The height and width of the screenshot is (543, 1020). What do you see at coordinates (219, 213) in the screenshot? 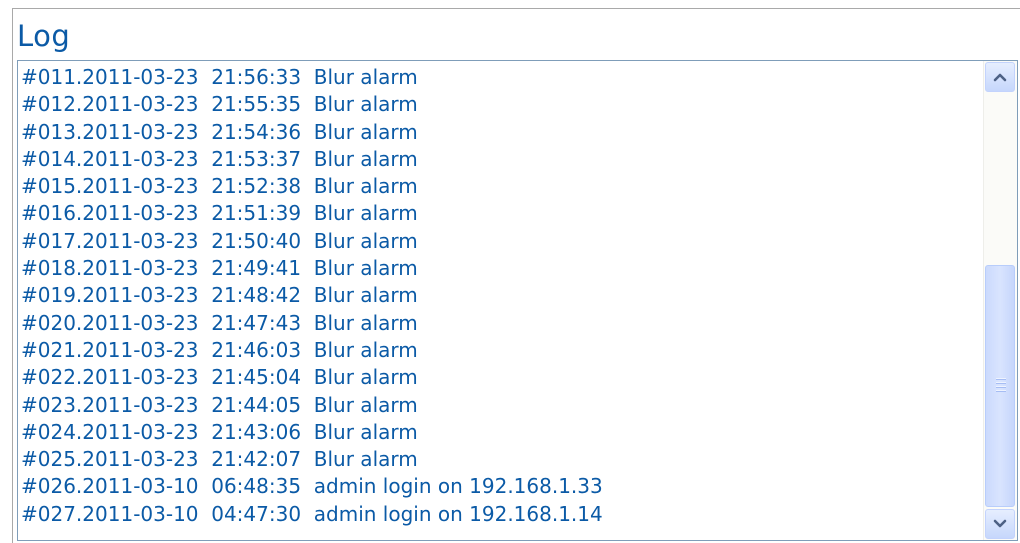
I see `log-entry: #016.2011-03-23 21:51:39 Blur alarm` at bounding box center [219, 213].